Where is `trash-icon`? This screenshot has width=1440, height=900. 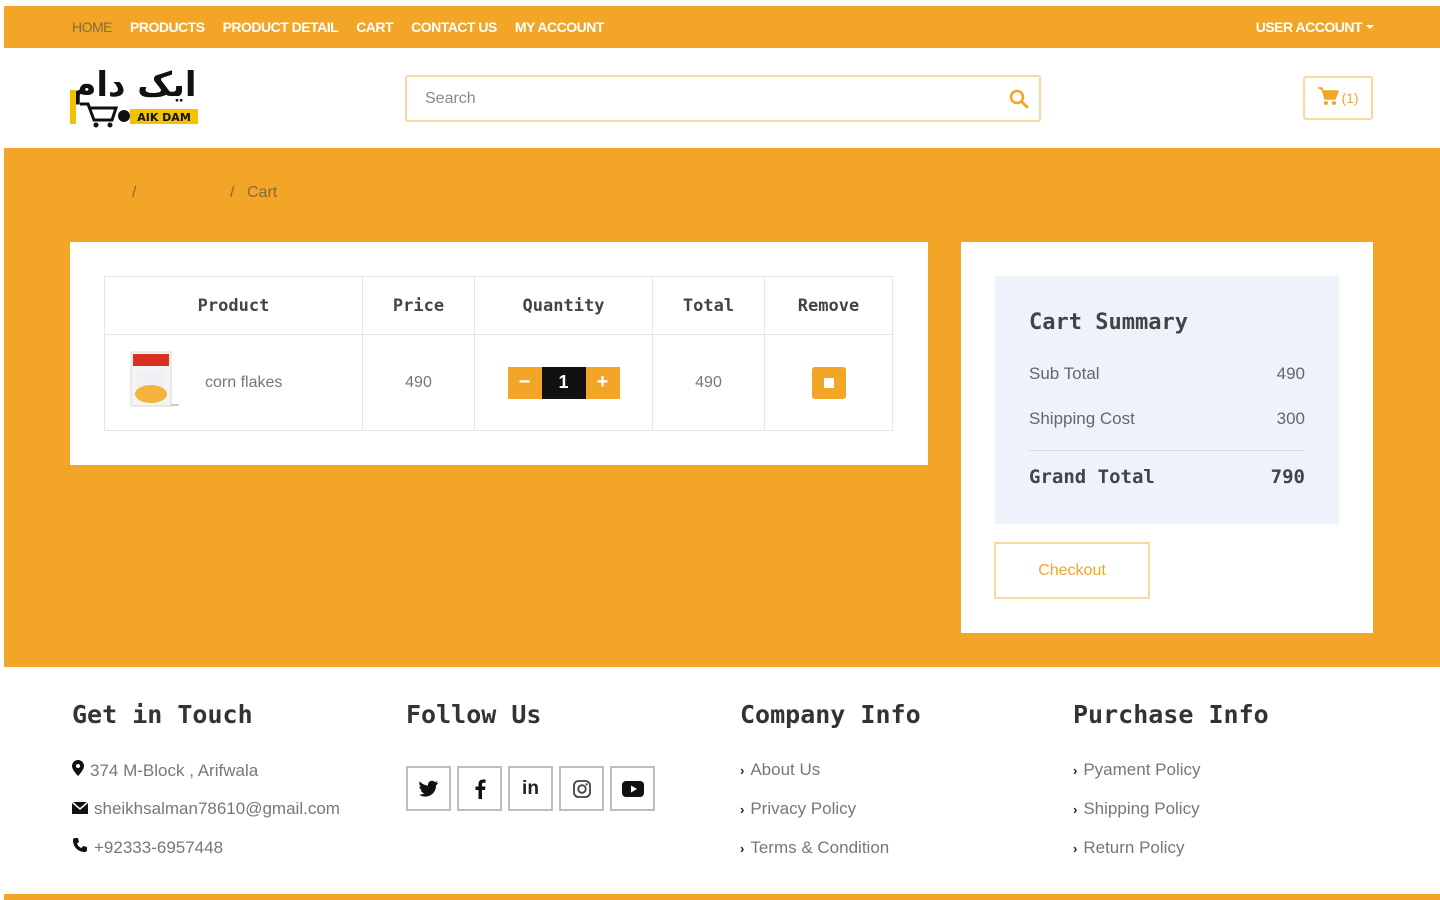 trash-icon is located at coordinates (828, 382).